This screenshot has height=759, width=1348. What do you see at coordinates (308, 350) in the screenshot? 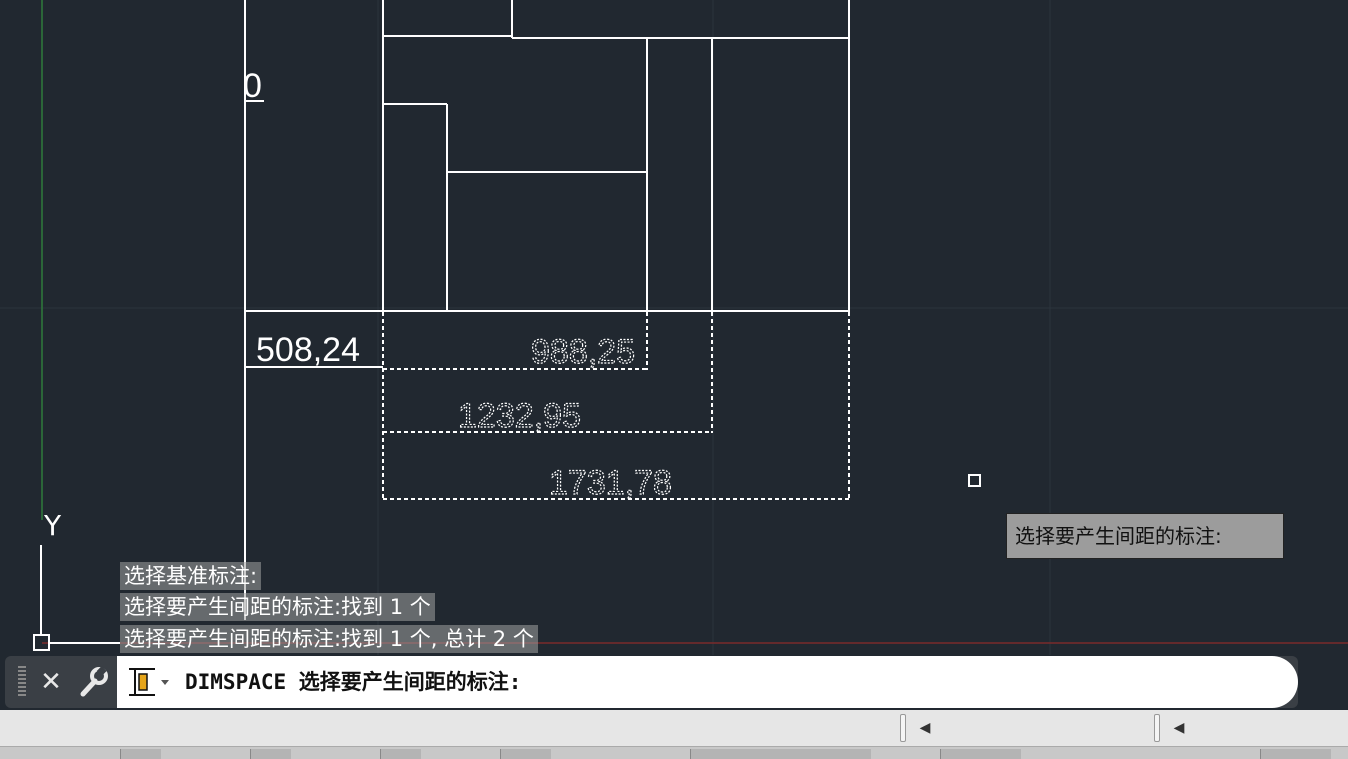
I see `dimension-508: 508,24` at bounding box center [308, 350].